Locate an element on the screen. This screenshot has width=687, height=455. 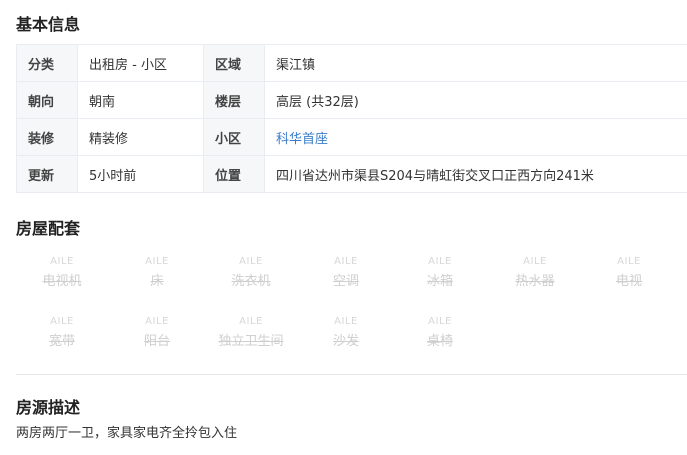
category-key: 分类 is located at coordinates (47, 63).